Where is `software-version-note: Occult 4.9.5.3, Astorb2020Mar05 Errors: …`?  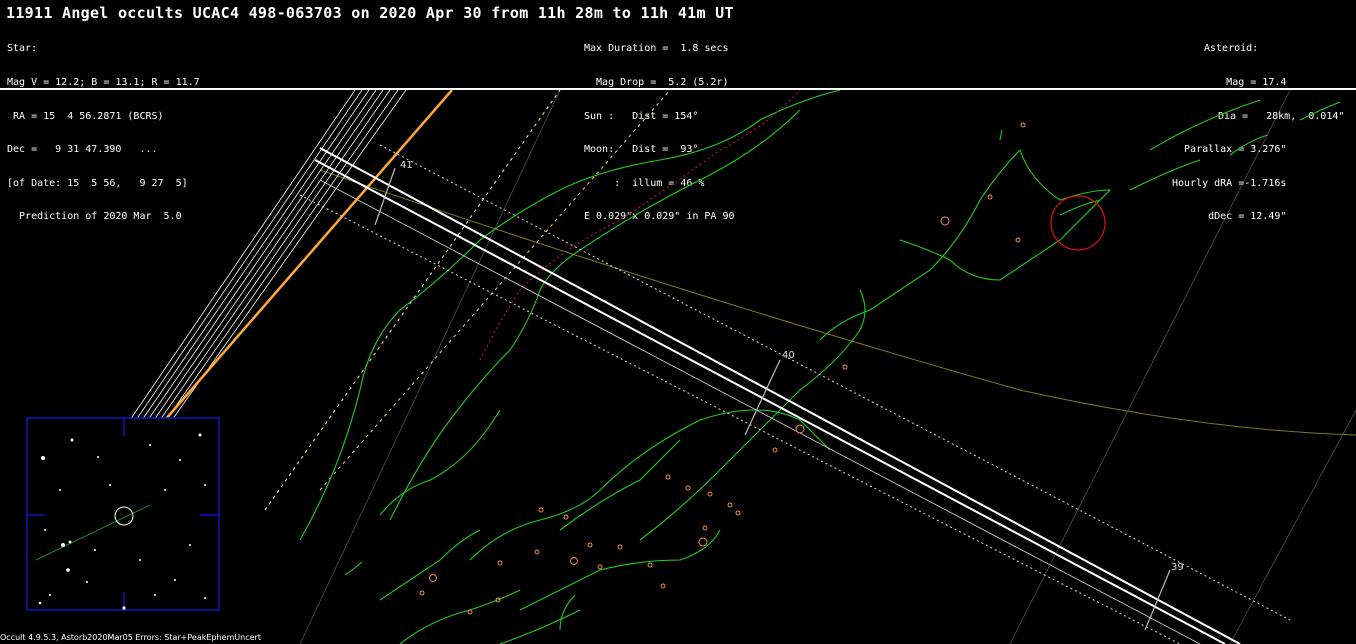 software-version-note: Occult 4.9.5.3, Astorb2020Mar05 Errors: … is located at coordinates (130, 637).